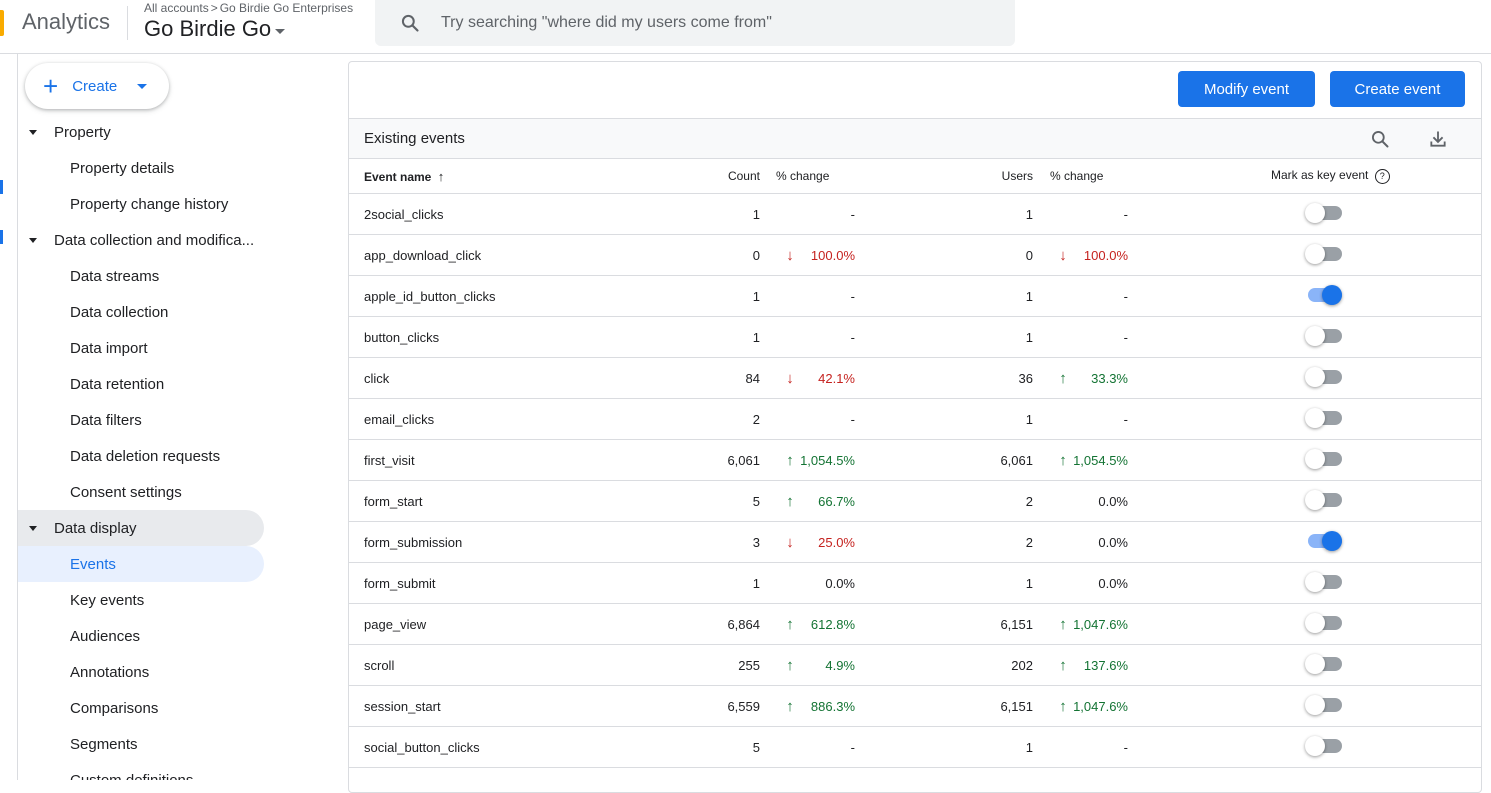 The width and height of the screenshot is (1491, 793). Describe the element at coordinates (149, 204) in the screenshot. I see `sidebar-item-label: Property change history` at that location.